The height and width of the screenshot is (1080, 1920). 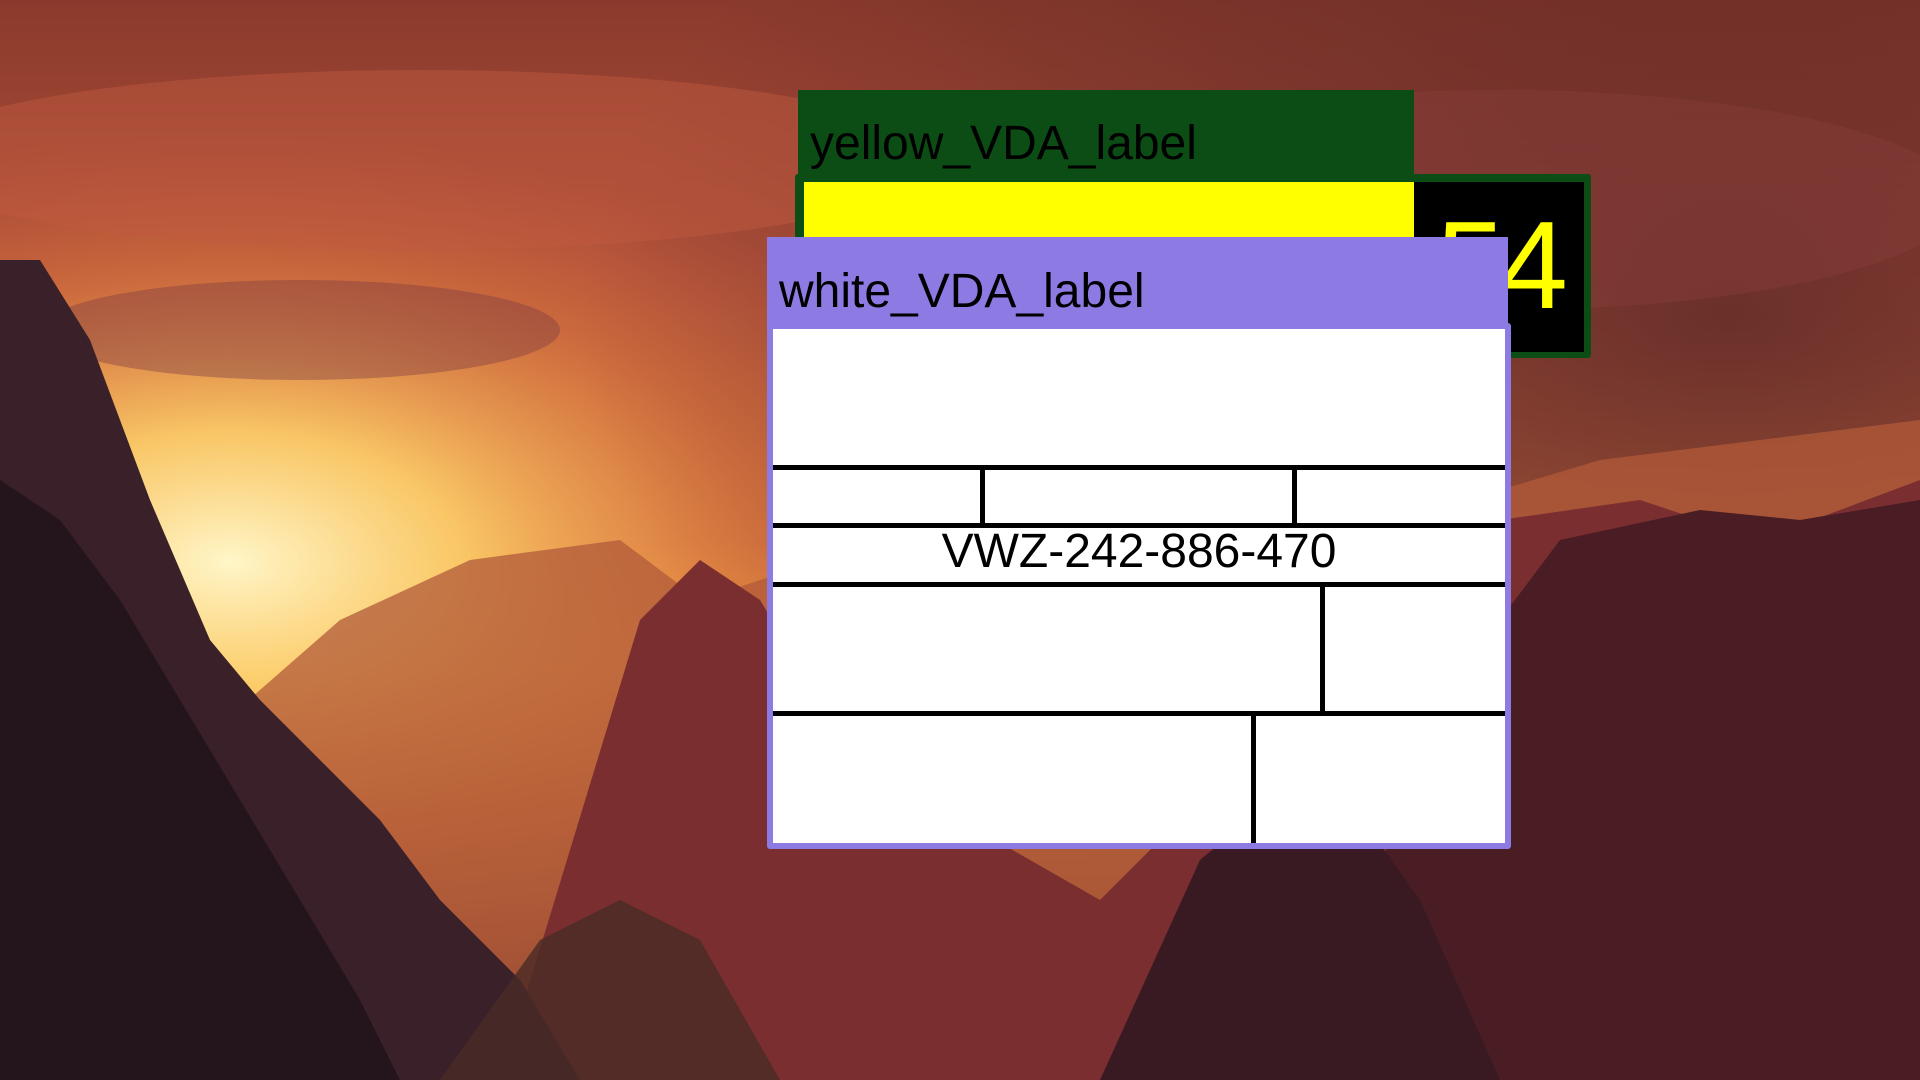 I want to click on white-window-titlebar: white_VDA_label, so click(x=1137, y=282).